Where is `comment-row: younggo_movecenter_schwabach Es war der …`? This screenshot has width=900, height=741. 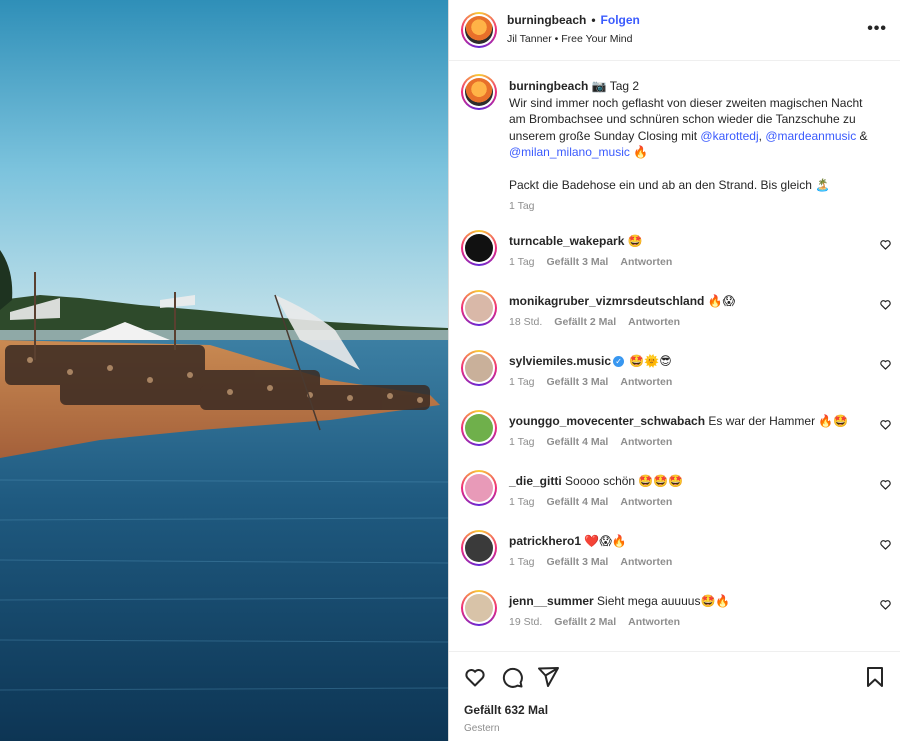
comment-row: younggo_movecenter_schwabach Es war der … is located at coordinates (674, 438).